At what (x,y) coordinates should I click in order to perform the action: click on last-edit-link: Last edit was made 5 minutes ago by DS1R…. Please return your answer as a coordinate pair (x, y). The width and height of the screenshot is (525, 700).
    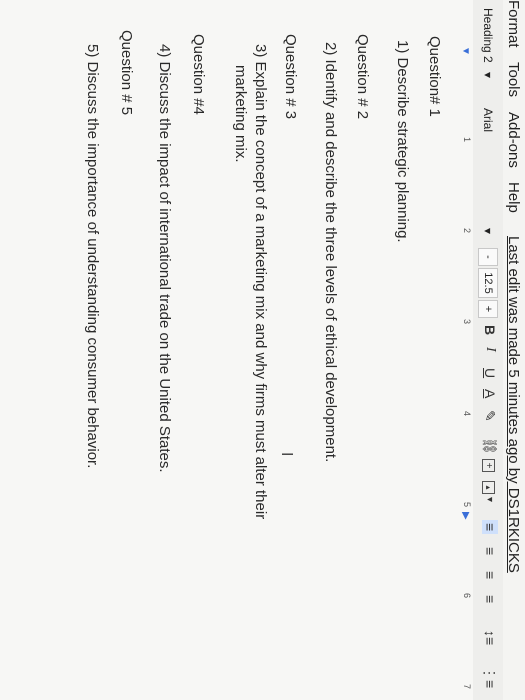
    Looking at the image, I should click on (513, 404).